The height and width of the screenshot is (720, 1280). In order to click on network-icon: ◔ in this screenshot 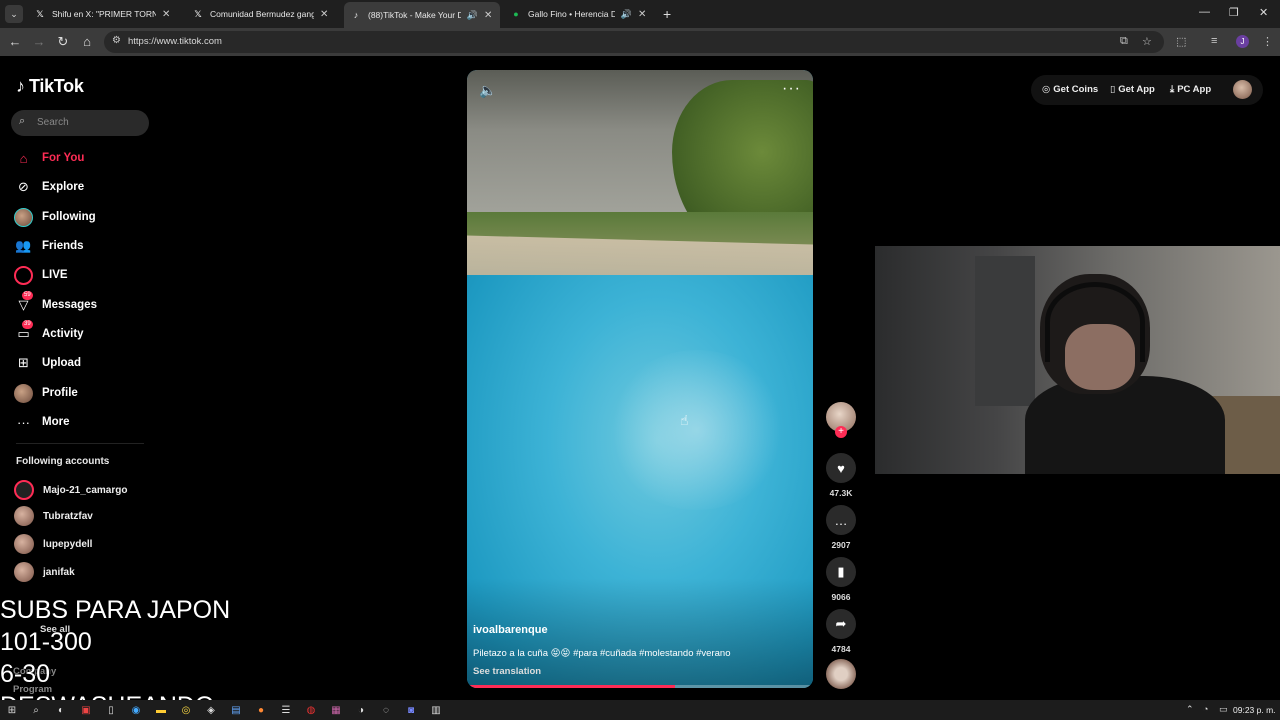, I will do `click(1205, 709)`.